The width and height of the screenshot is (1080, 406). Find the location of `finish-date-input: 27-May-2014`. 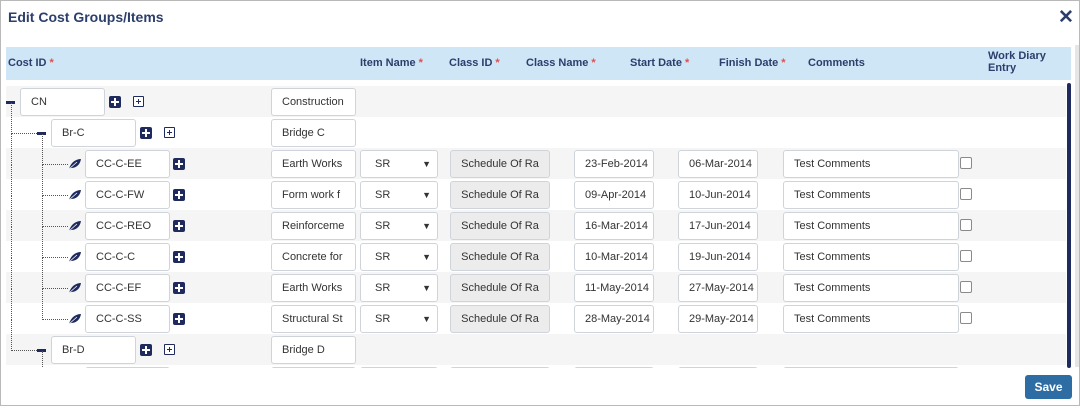

finish-date-input: 27-May-2014 is located at coordinates (718, 288).